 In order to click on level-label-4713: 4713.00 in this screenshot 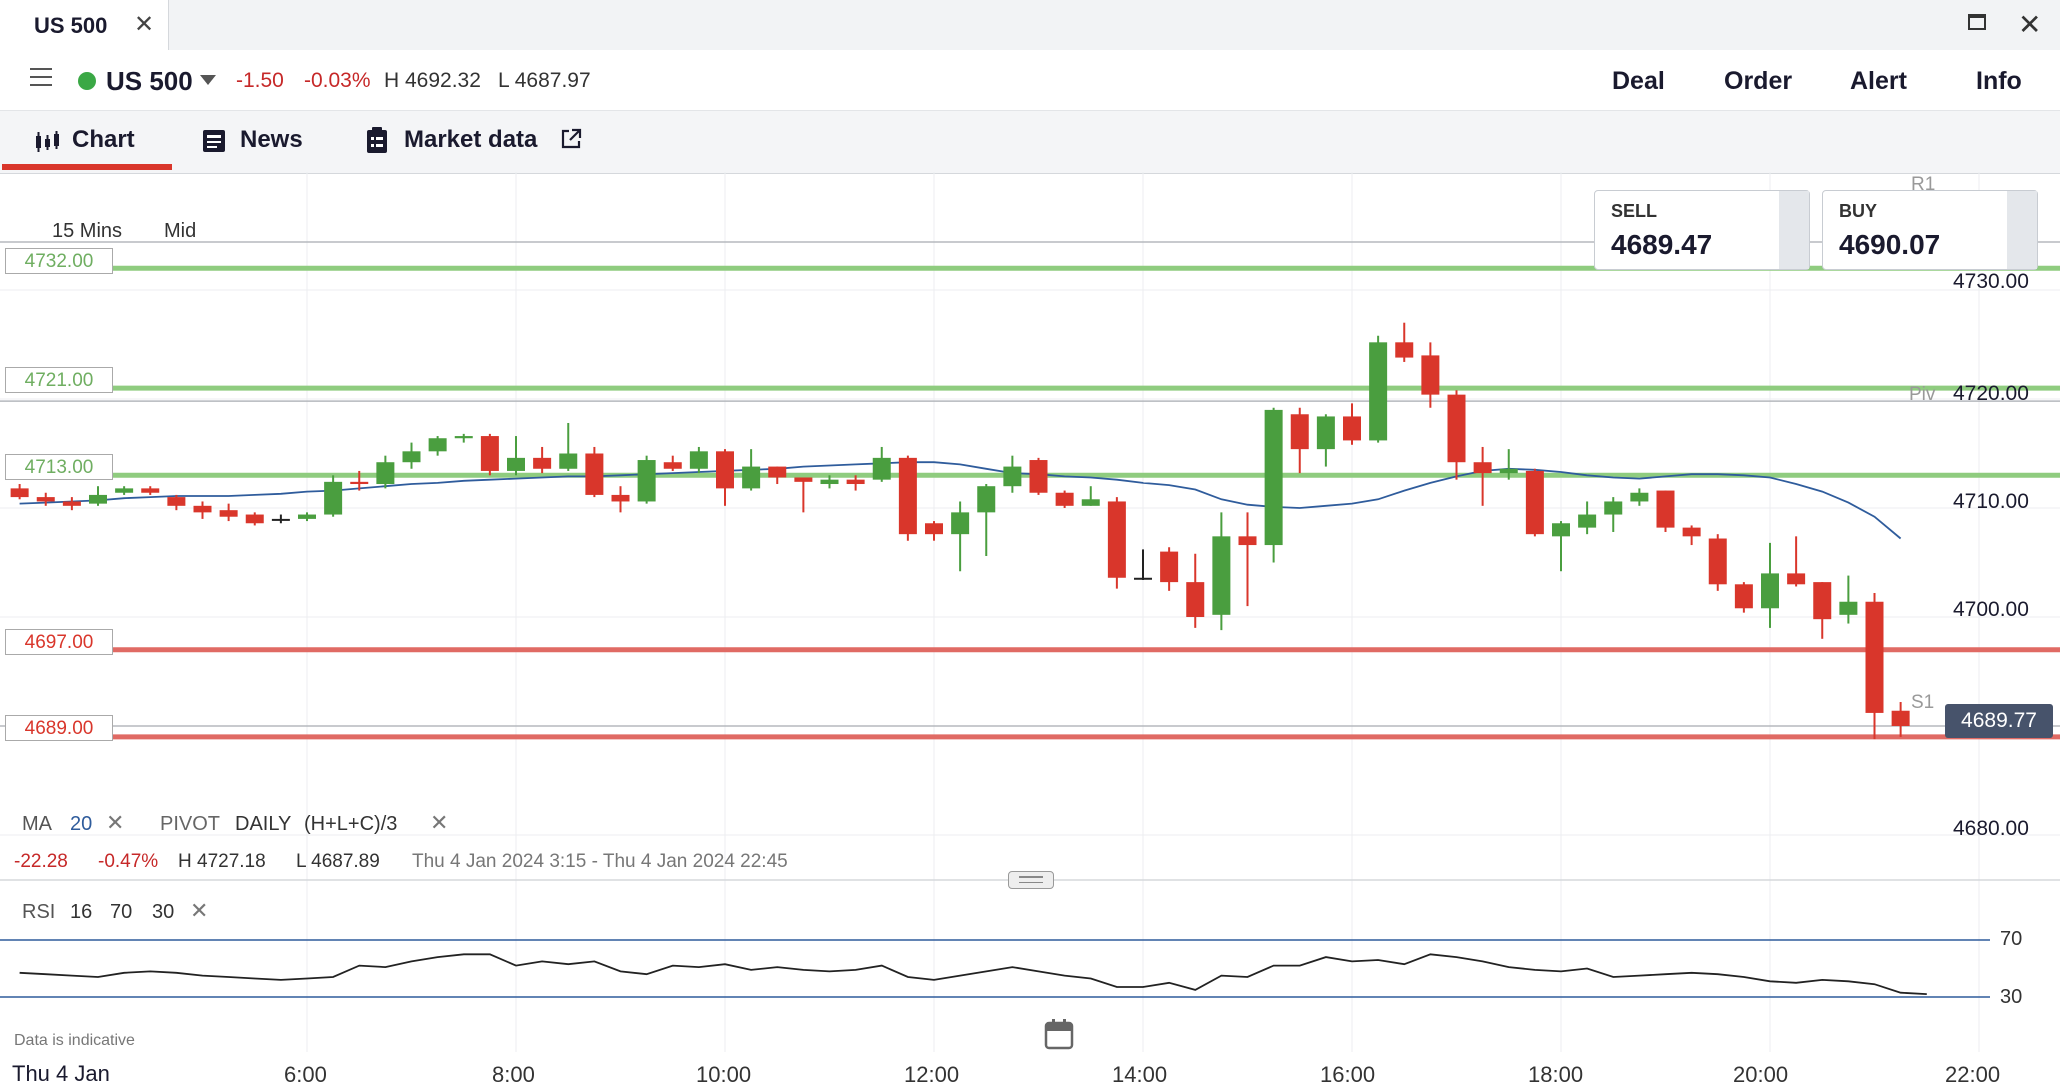, I will do `click(59, 467)`.